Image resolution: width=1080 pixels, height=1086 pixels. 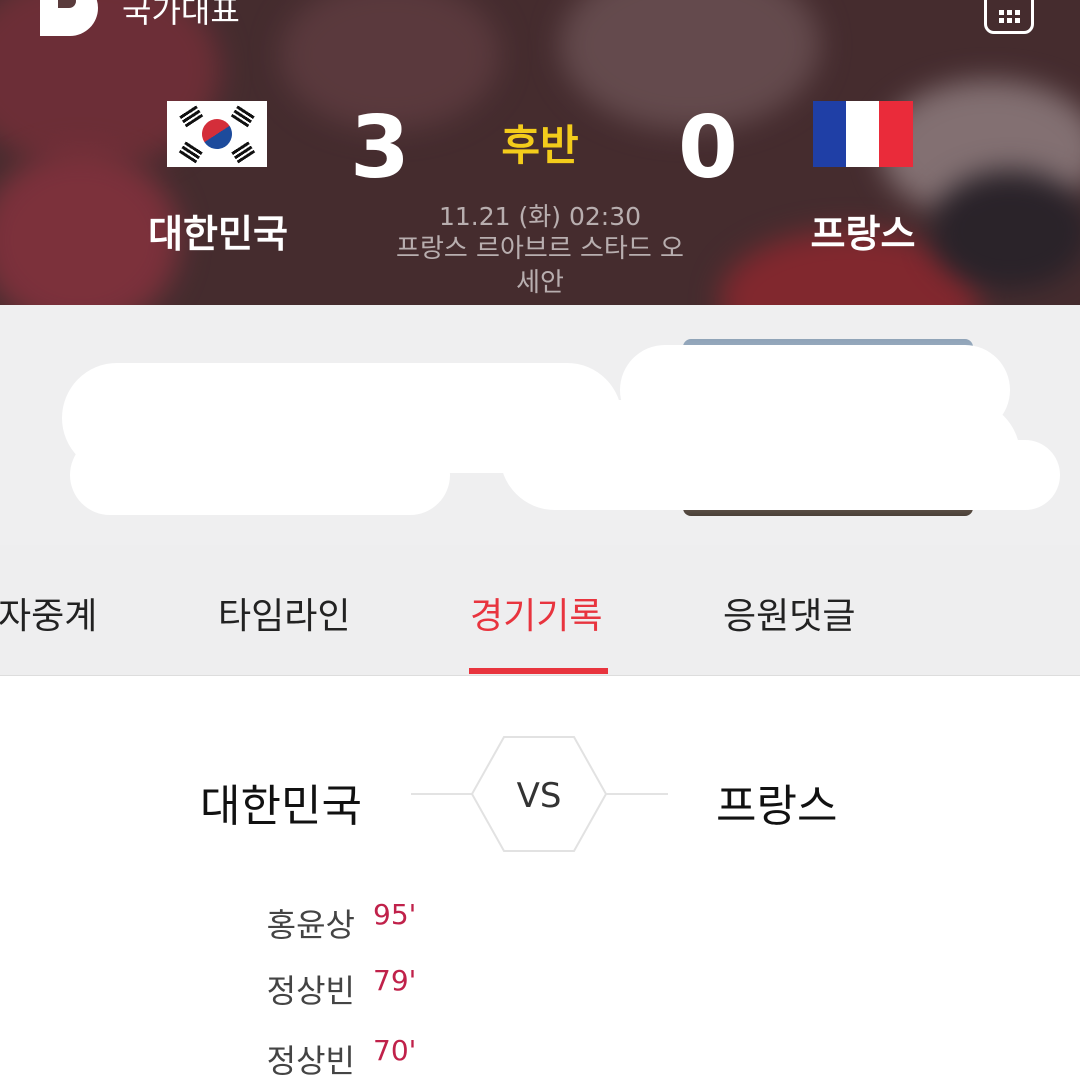 What do you see at coordinates (540, 283) in the screenshot?
I see `venue-line: 세안` at bounding box center [540, 283].